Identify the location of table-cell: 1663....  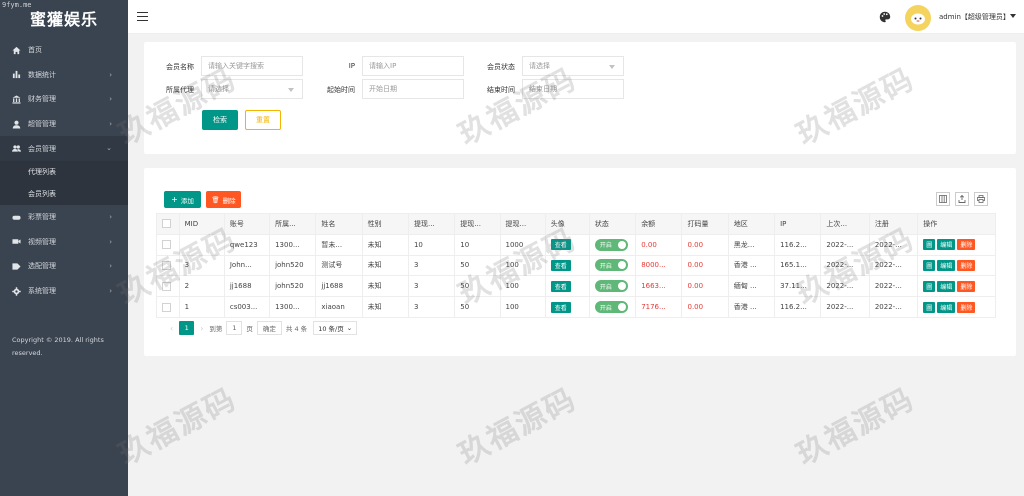
(659, 286).